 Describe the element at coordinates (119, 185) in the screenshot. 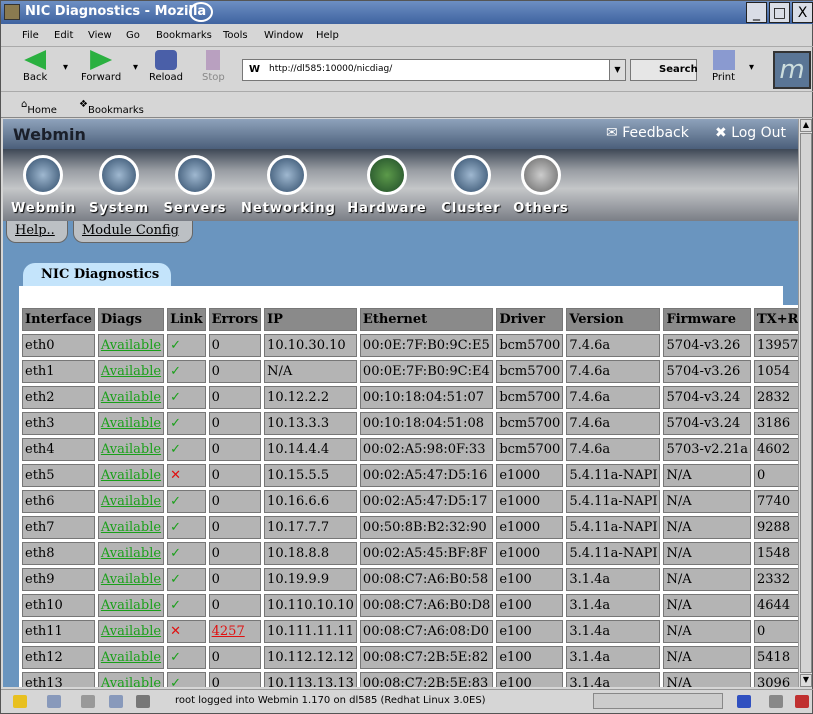

I see `category-system: System` at that location.